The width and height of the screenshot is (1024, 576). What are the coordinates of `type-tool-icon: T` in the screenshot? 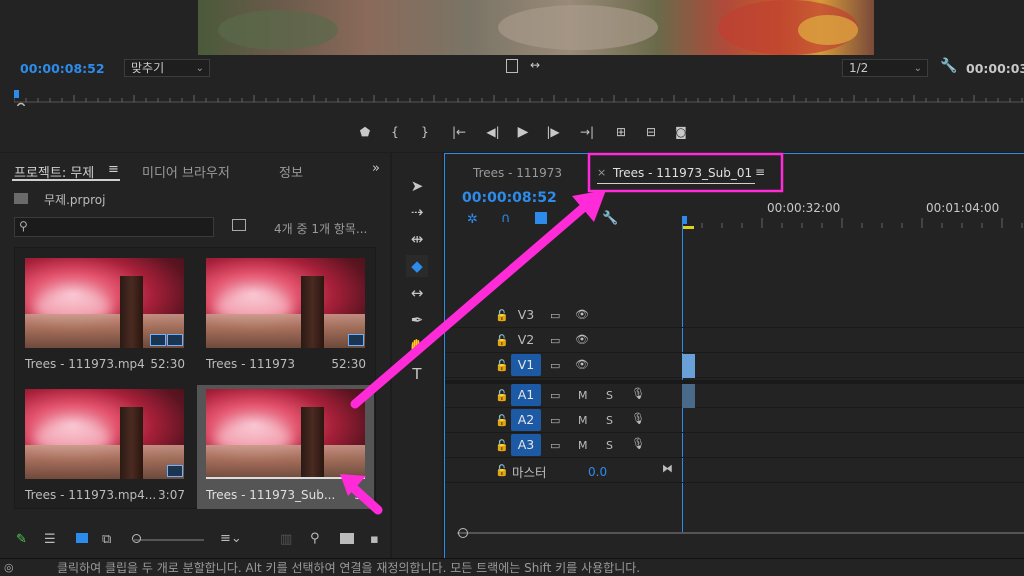 It's located at (417, 374).